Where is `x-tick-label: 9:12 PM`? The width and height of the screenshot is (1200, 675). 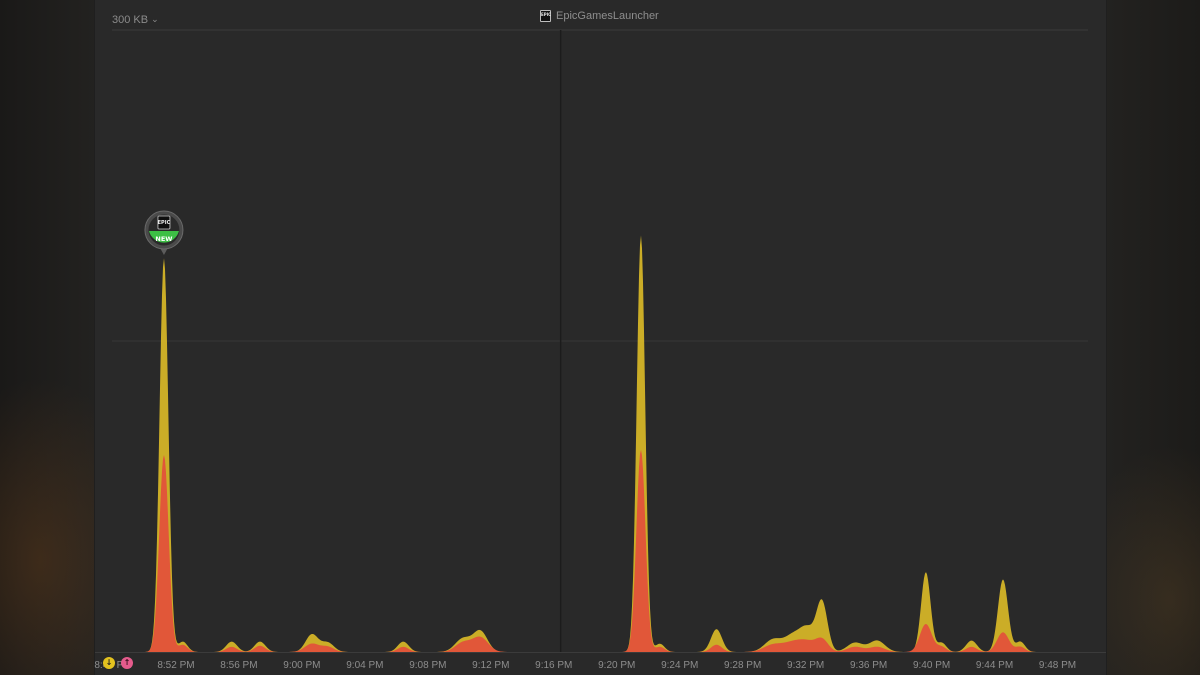
x-tick-label: 9:12 PM is located at coordinates (490, 665).